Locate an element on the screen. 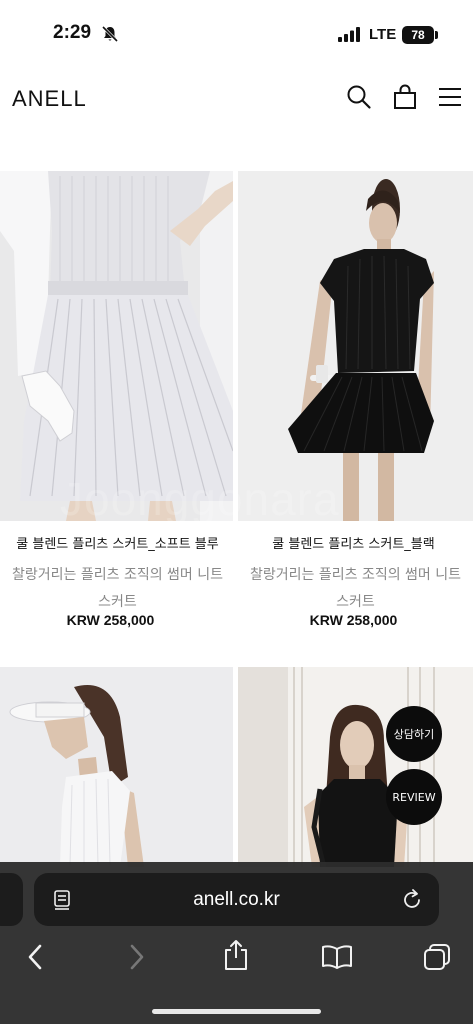  bookmarks-icon is located at coordinates (337, 957).